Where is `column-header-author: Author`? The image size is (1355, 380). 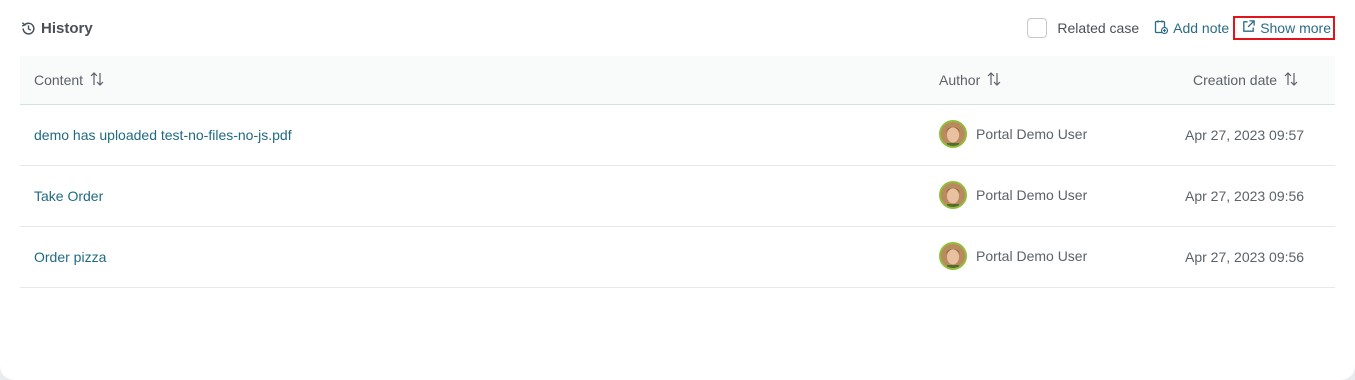 column-header-author: Author is located at coordinates (970, 80).